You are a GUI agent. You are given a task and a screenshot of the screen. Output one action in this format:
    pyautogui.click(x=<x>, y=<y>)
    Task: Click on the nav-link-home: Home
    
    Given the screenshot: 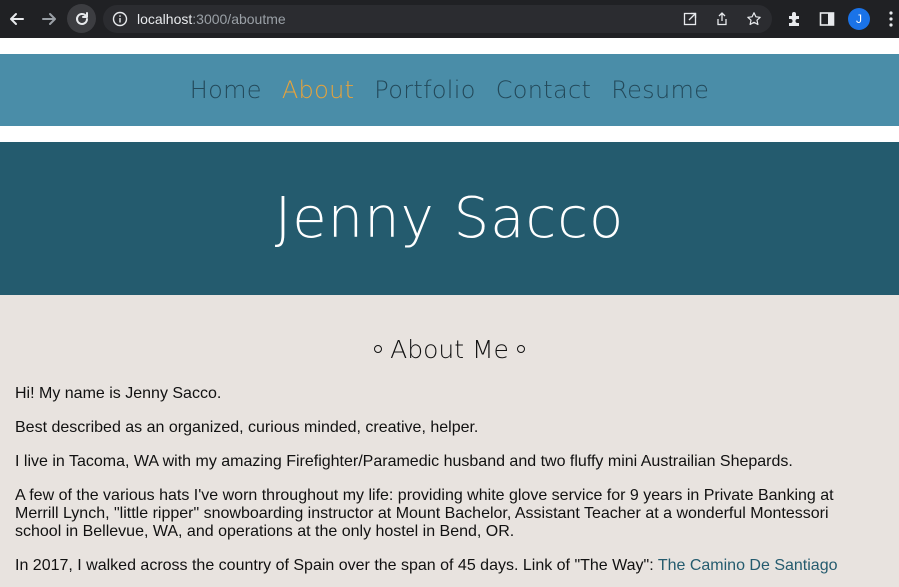 What is the action you would take?
    pyautogui.click(x=226, y=90)
    